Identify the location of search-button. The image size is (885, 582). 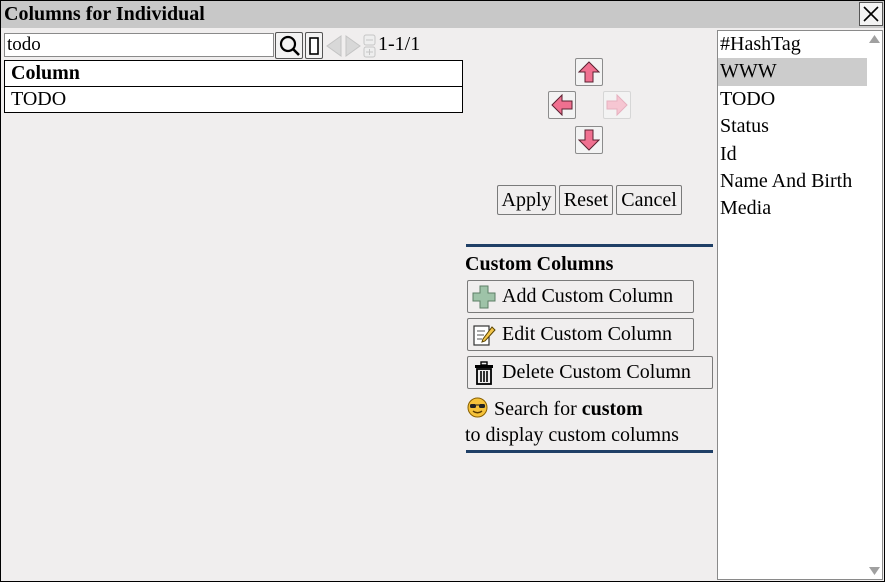
(289, 45).